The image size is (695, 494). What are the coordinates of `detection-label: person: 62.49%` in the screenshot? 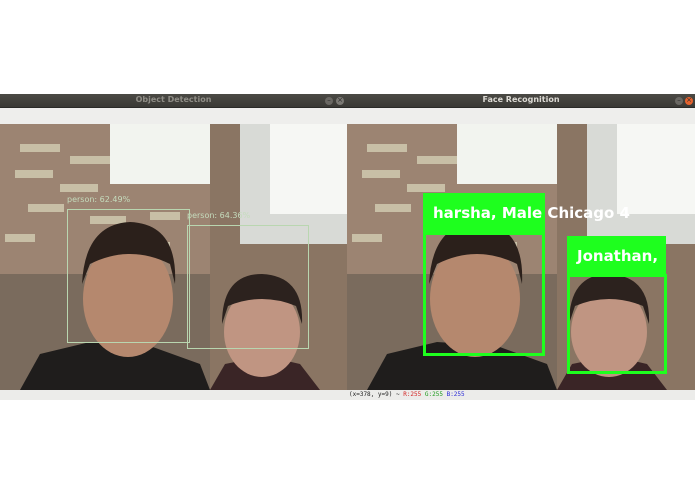 It's located at (99, 199).